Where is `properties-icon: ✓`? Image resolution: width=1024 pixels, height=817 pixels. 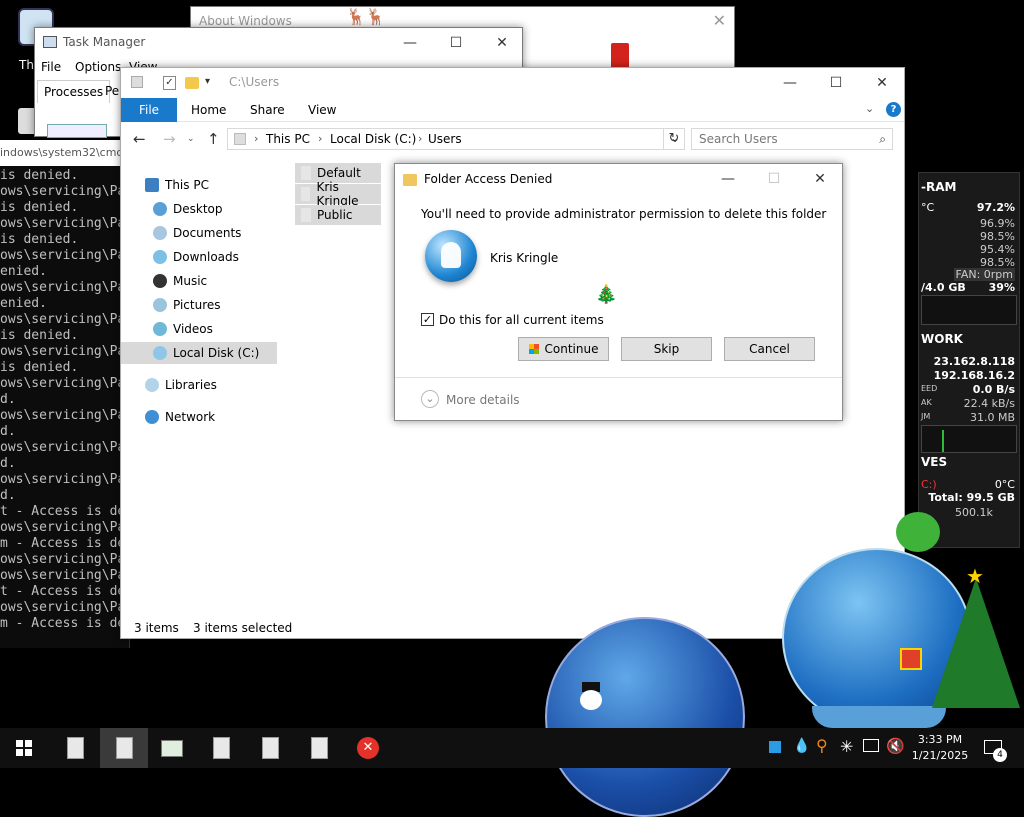
properties-icon: ✓ is located at coordinates (169, 83).